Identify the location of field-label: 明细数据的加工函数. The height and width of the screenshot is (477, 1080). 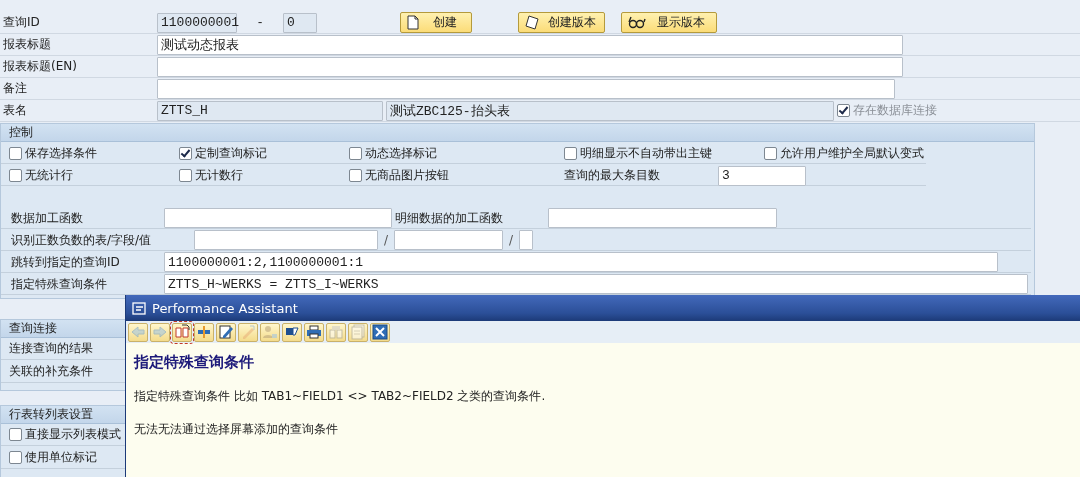
(449, 218).